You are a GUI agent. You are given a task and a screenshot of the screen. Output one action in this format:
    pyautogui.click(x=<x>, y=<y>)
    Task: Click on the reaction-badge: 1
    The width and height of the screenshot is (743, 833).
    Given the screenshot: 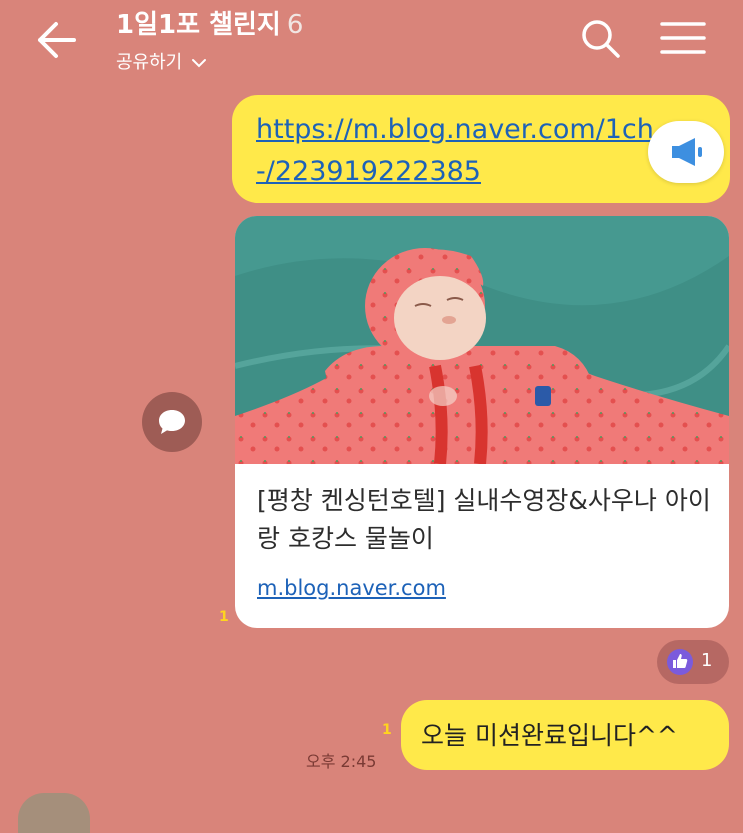 What is the action you would take?
    pyautogui.click(x=693, y=662)
    